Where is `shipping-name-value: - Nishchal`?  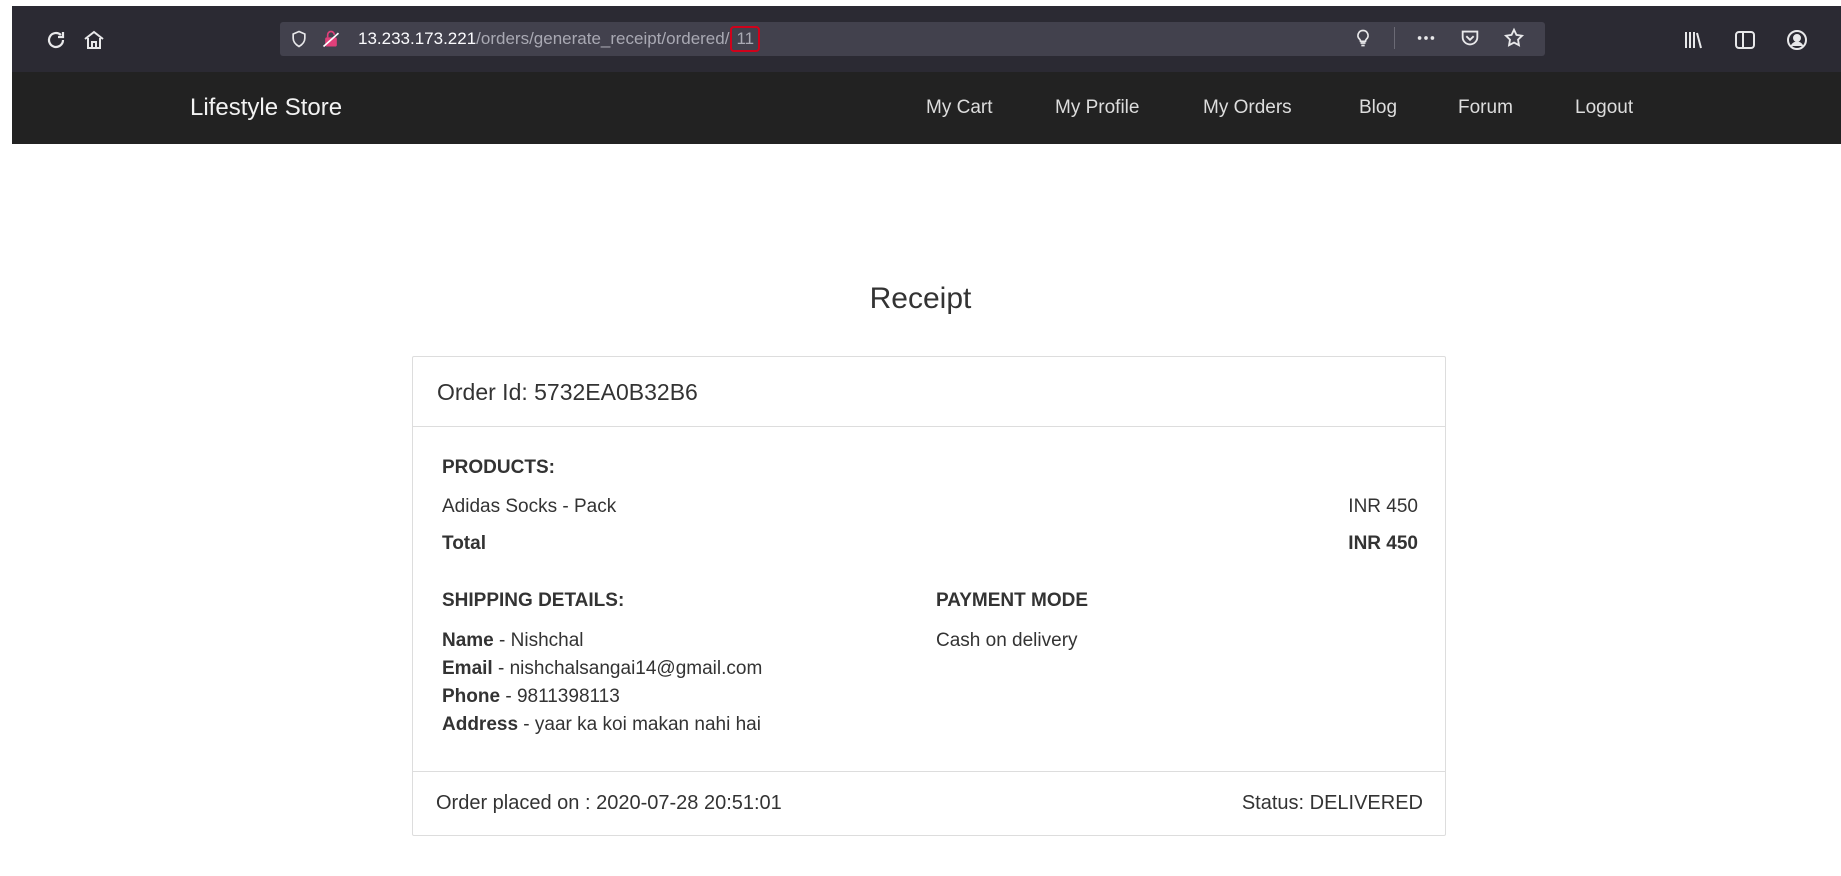 shipping-name-value: - Nishchal is located at coordinates (538, 640).